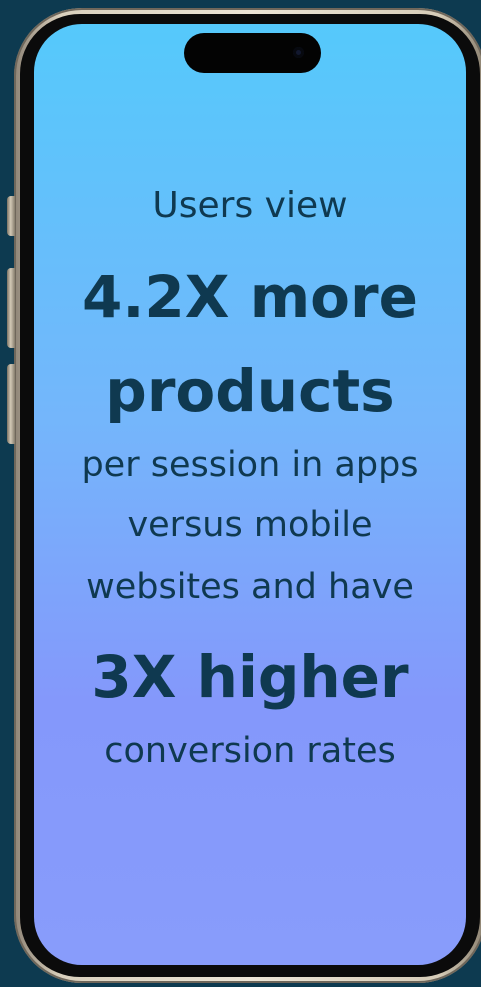 The image size is (481, 987). Describe the element at coordinates (250, 205) in the screenshot. I see `statistic-line: Users view` at that location.